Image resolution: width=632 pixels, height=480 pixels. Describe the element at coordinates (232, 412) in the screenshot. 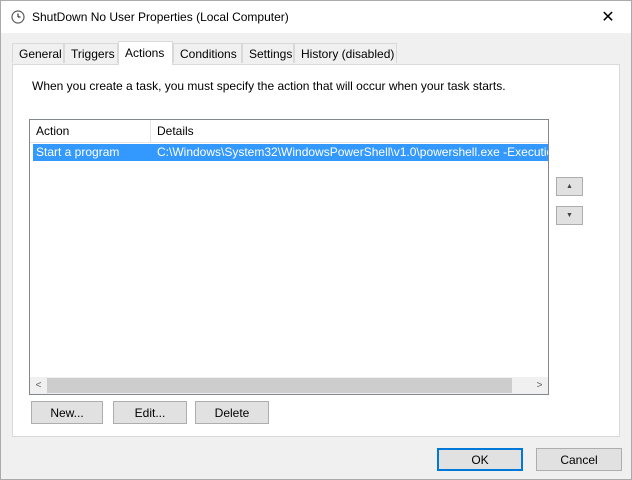

I see `delete-action-button: Delete` at that location.